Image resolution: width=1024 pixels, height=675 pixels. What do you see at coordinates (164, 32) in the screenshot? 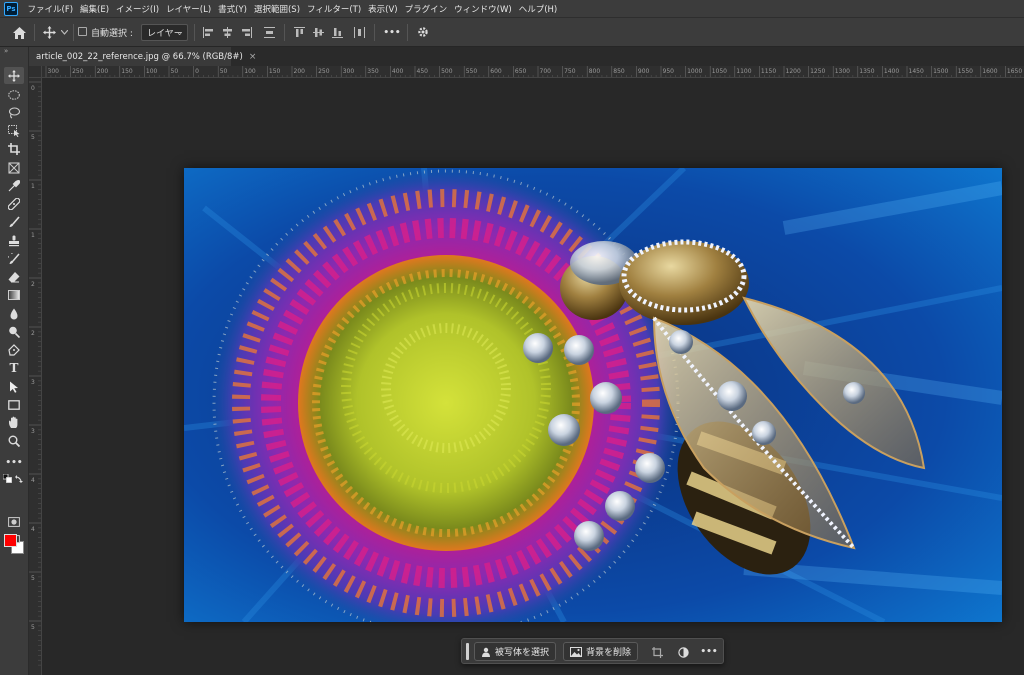
I see `layer-select-dropdown: レイヤー ⌄` at bounding box center [164, 32].